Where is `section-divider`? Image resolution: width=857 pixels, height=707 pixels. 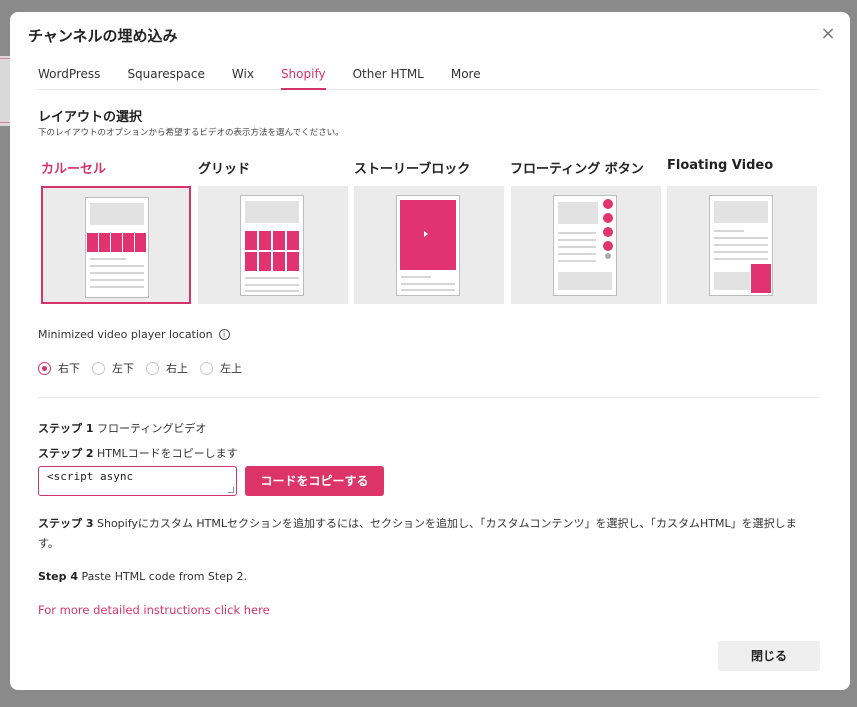
section-divider is located at coordinates (429, 397).